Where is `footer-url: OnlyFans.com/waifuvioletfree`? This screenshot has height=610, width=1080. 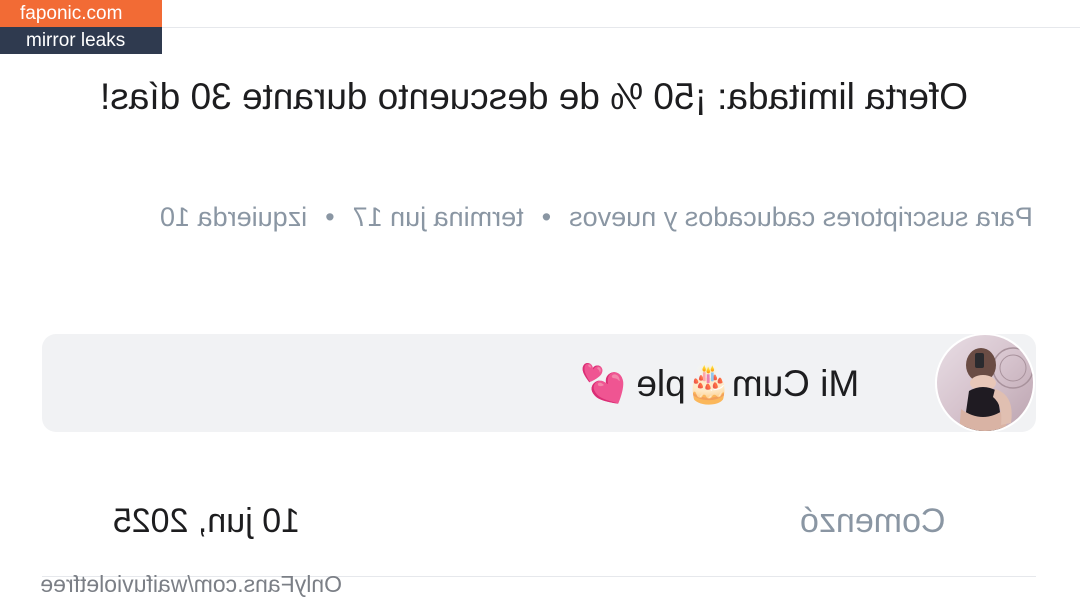
footer-url: OnlyFans.com/waifuvioletfree is located at coordinates (191, 584).